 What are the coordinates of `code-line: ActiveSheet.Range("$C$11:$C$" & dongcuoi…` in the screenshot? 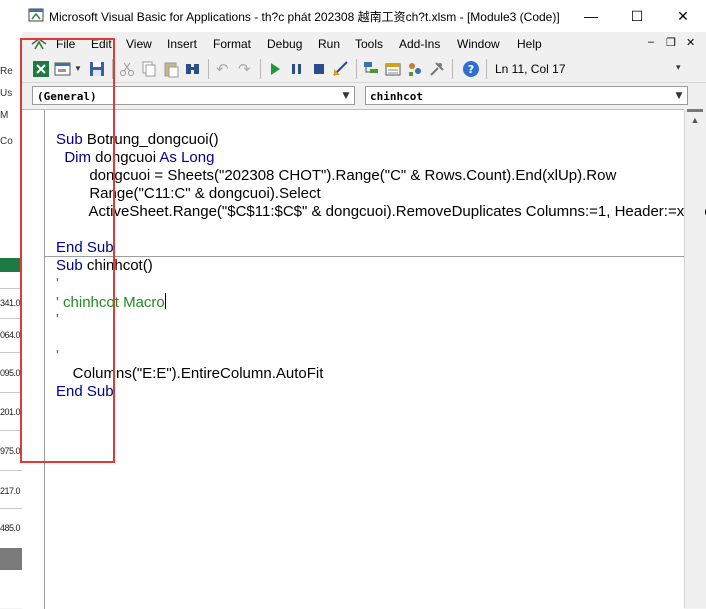 It's located at (381, 212).